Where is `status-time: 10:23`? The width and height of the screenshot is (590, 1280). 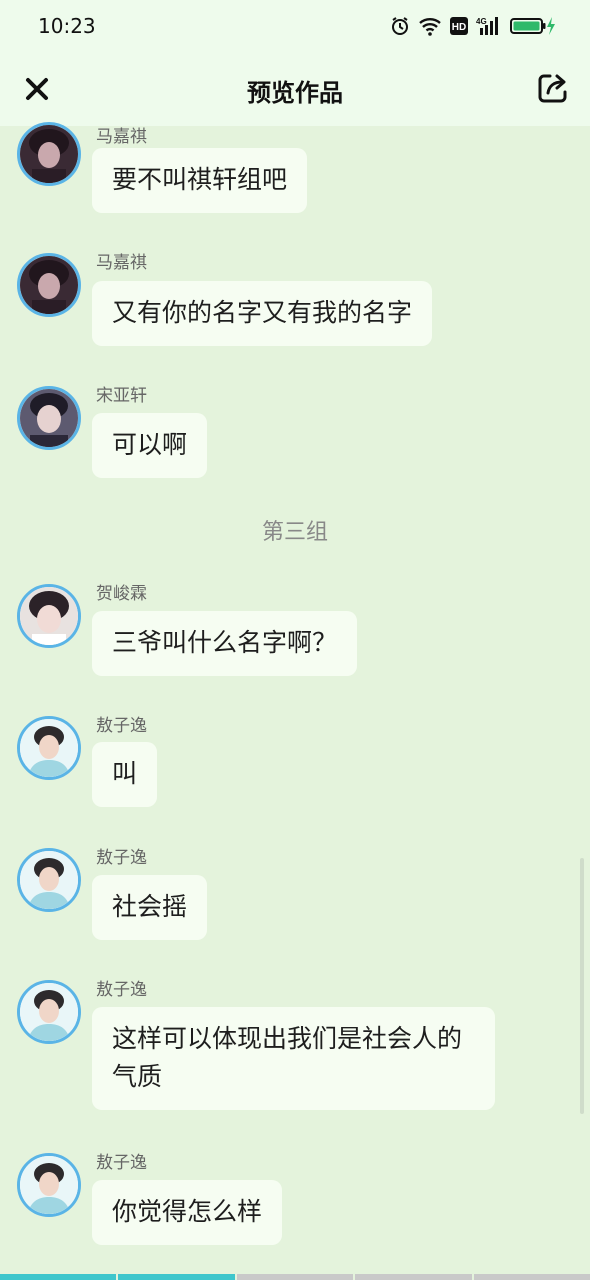
status-time: 10:23 is located at coordinates (67, 26).